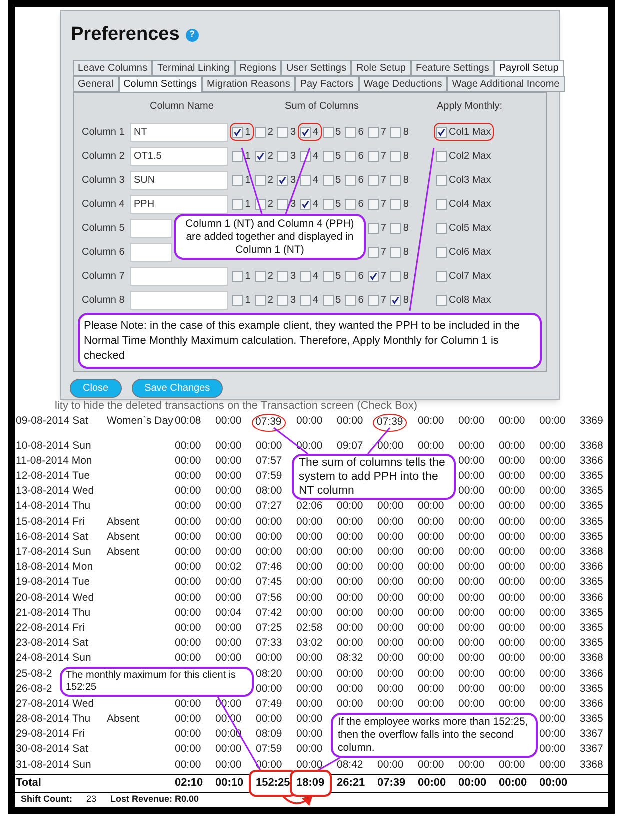 The height and width of the screenshot is (821, 622). Describe the element at coordinates (464, 276) in the screenshot. I see `checkbox: Col7 Max` at that location.